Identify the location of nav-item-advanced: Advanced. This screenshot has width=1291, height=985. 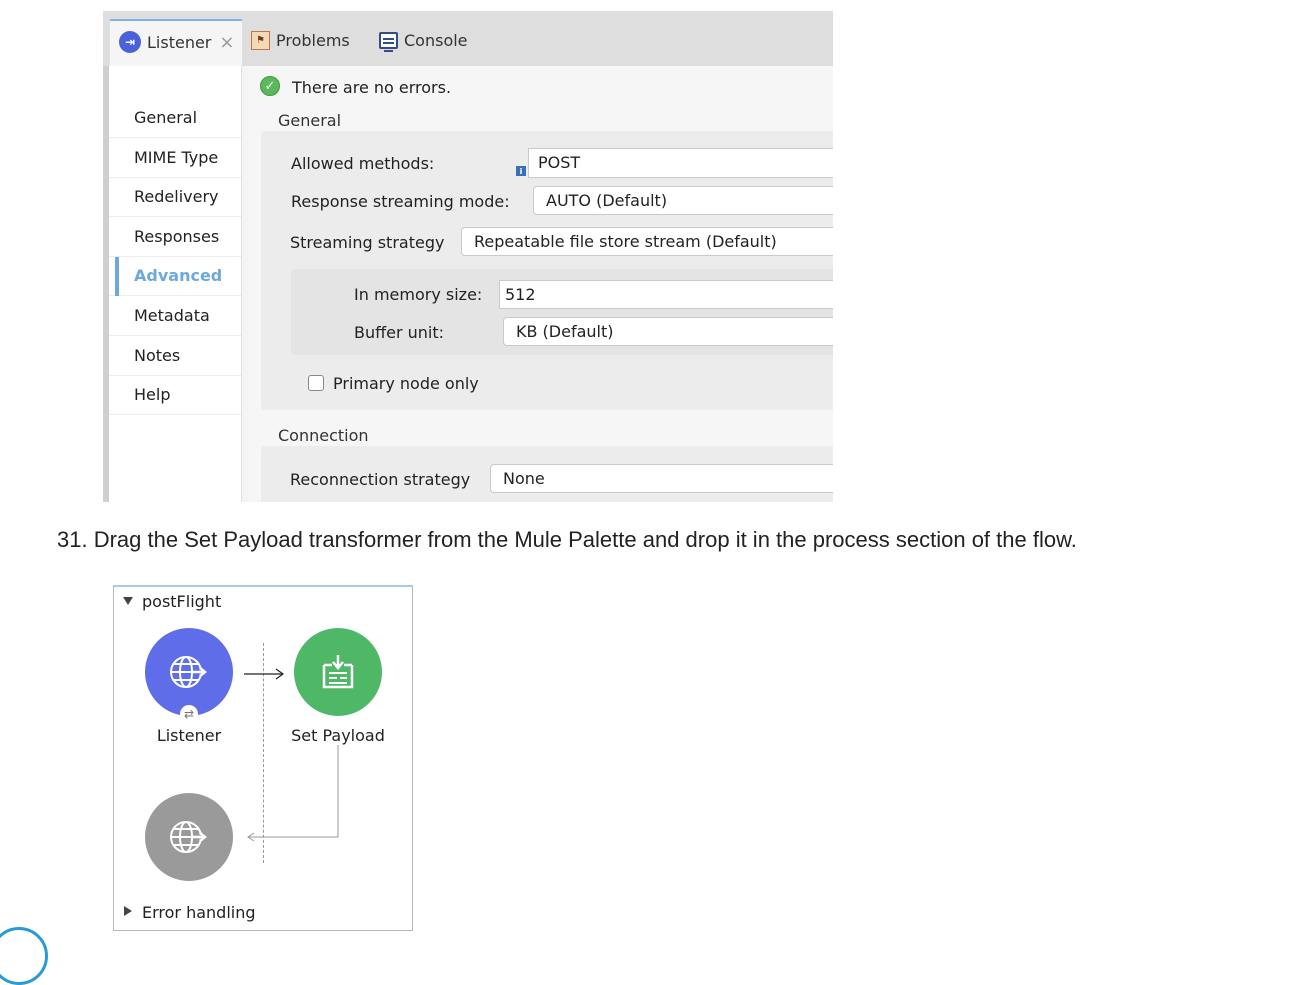
(175, 276).